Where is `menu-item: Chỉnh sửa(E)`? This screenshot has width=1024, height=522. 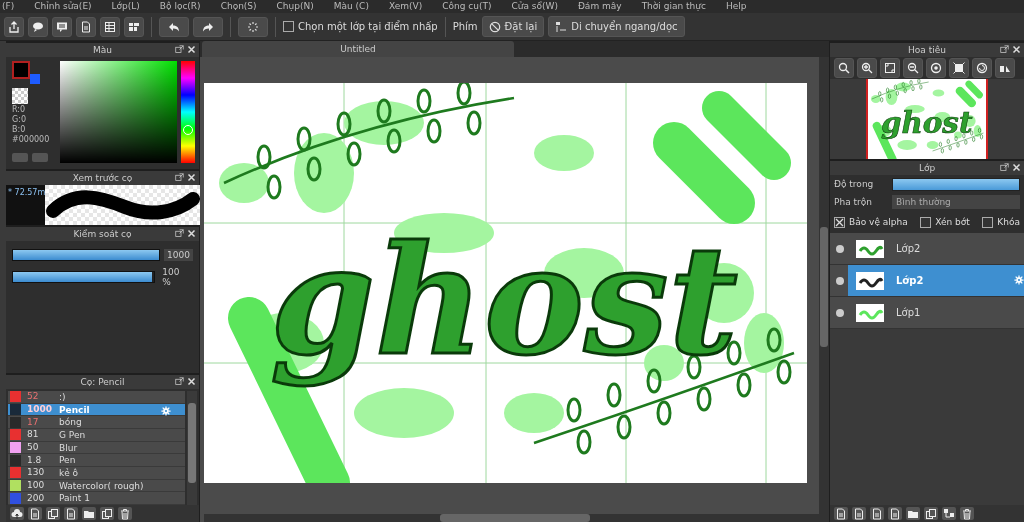 menu-item: Chỉnh sửa(E) is located at coordinates (63, 6).